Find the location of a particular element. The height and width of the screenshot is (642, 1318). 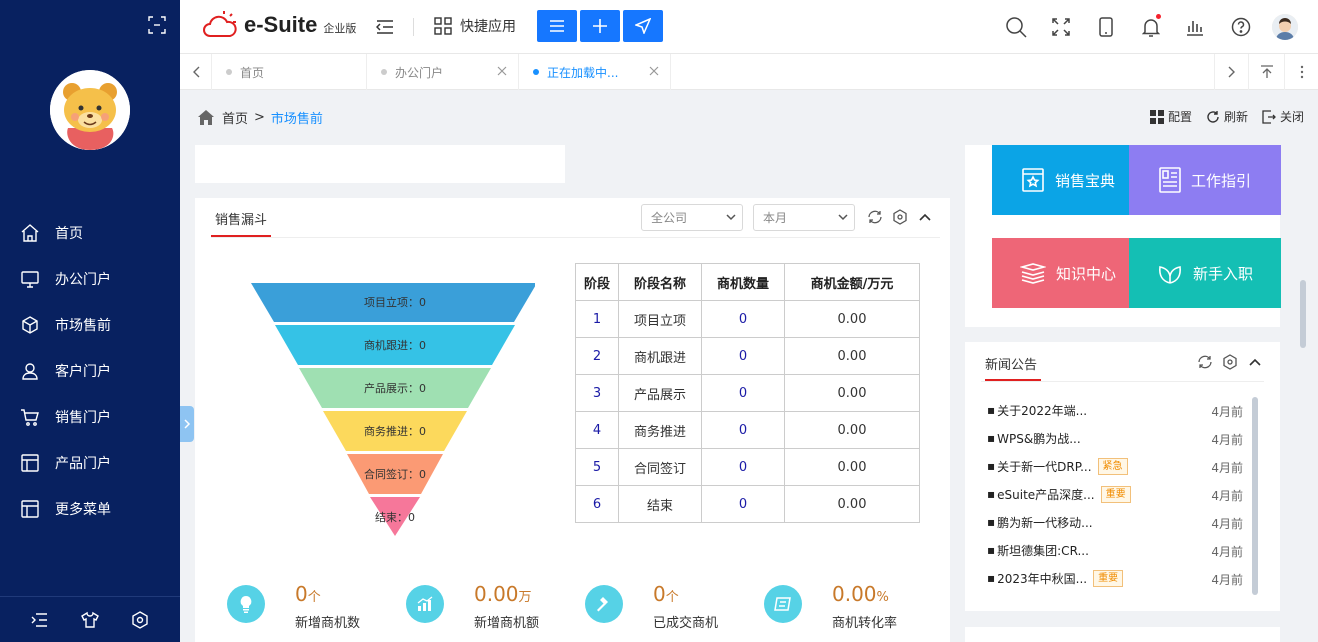

sidebar-item-home: 首页 is located at coordinates (90, 233).